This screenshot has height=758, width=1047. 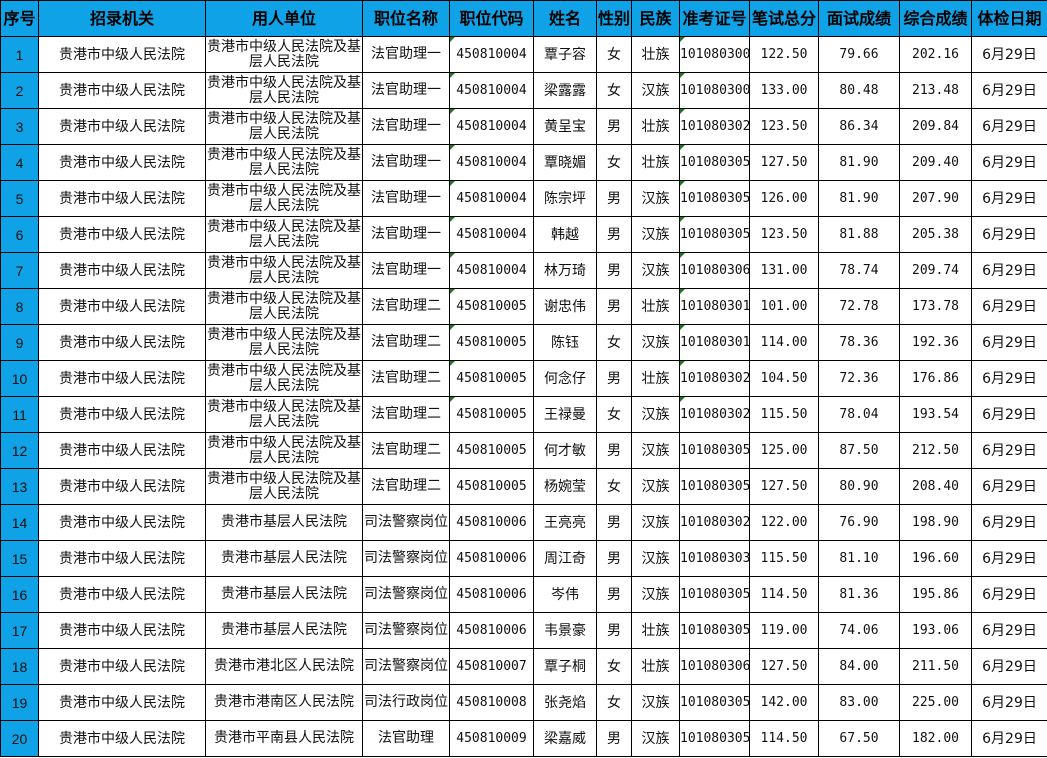 I want to click on cell-seq: 17, so click(x=19, y=630).